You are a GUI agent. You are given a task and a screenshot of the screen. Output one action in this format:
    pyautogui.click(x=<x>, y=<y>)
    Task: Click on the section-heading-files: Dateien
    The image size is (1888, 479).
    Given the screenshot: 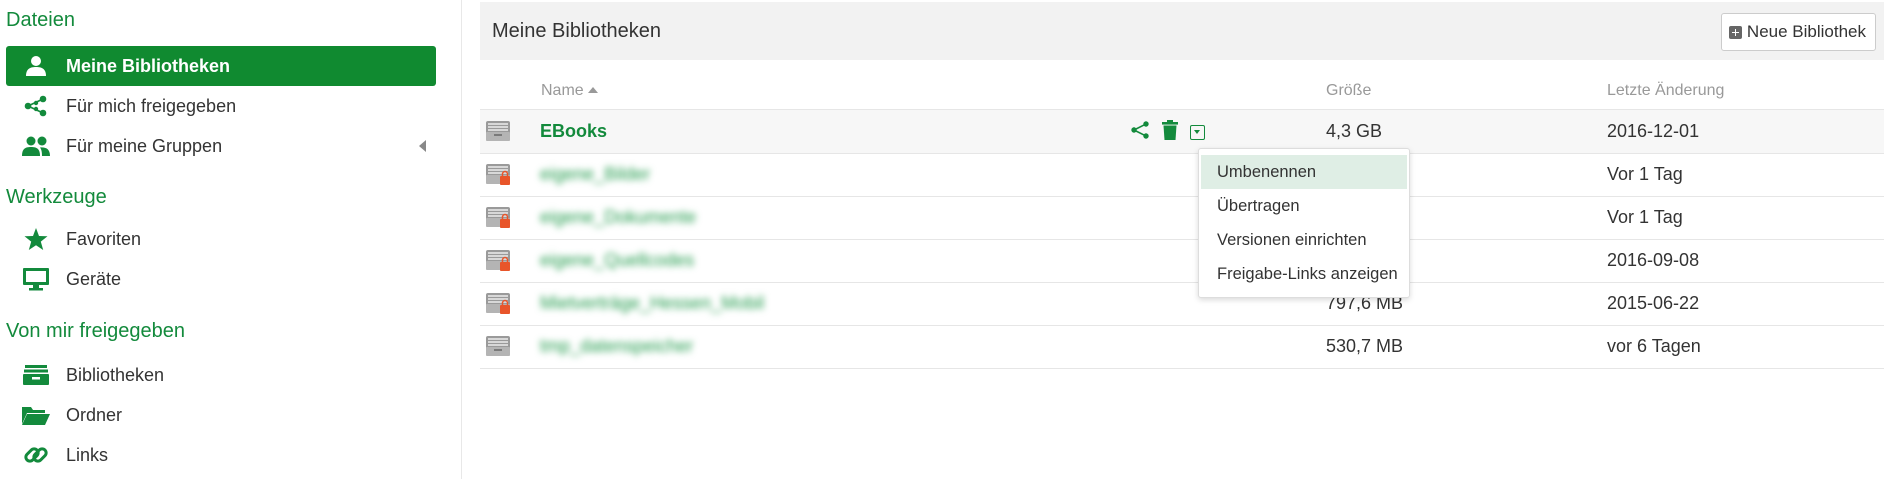 What is the action you would take?
    pyautogui.click(x=40, y=20)
    